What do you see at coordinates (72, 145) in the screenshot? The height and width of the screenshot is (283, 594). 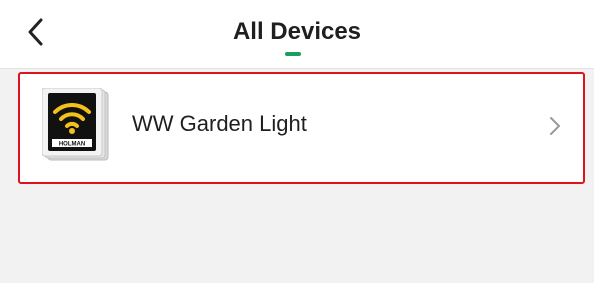 I see `brand-label: HOLMAN` at bounding box center [72, 145].